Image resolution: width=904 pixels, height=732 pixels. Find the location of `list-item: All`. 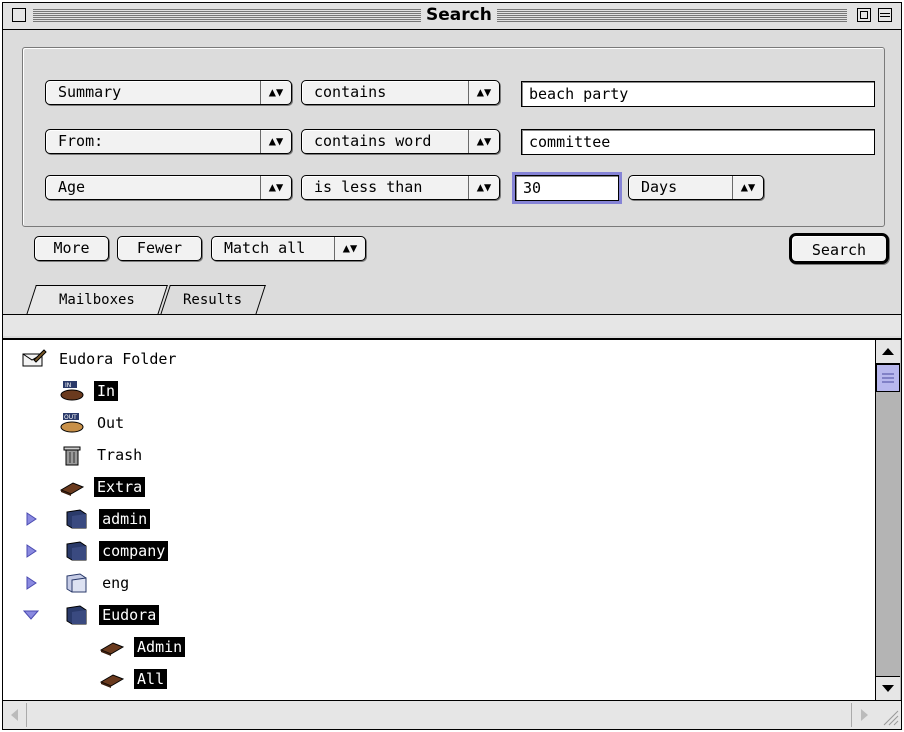

list-item: All is located at coordinates (133, 678).